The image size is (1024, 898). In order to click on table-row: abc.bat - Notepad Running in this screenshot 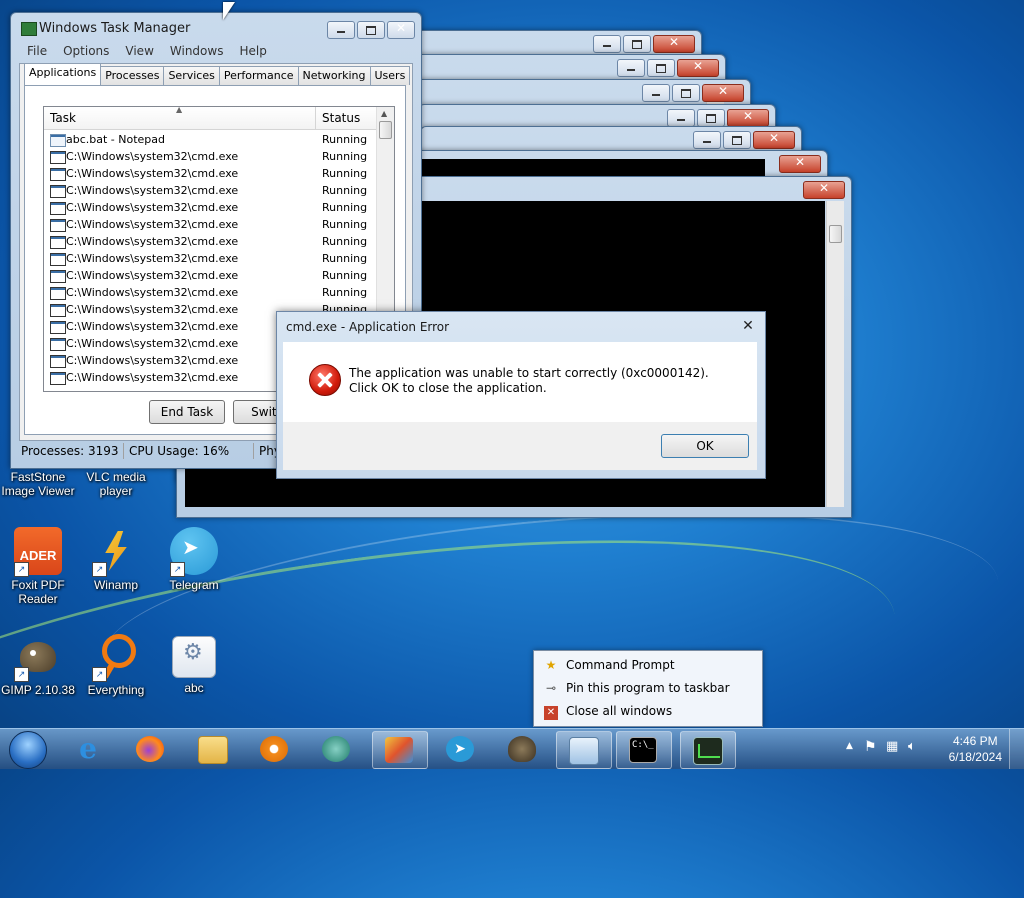, I will do `click(210, 139)`.